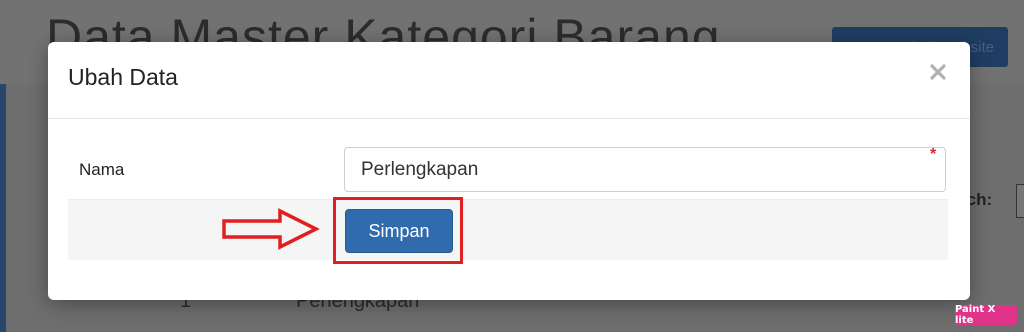  I want to click on required-mark: *, so click(933, 154).